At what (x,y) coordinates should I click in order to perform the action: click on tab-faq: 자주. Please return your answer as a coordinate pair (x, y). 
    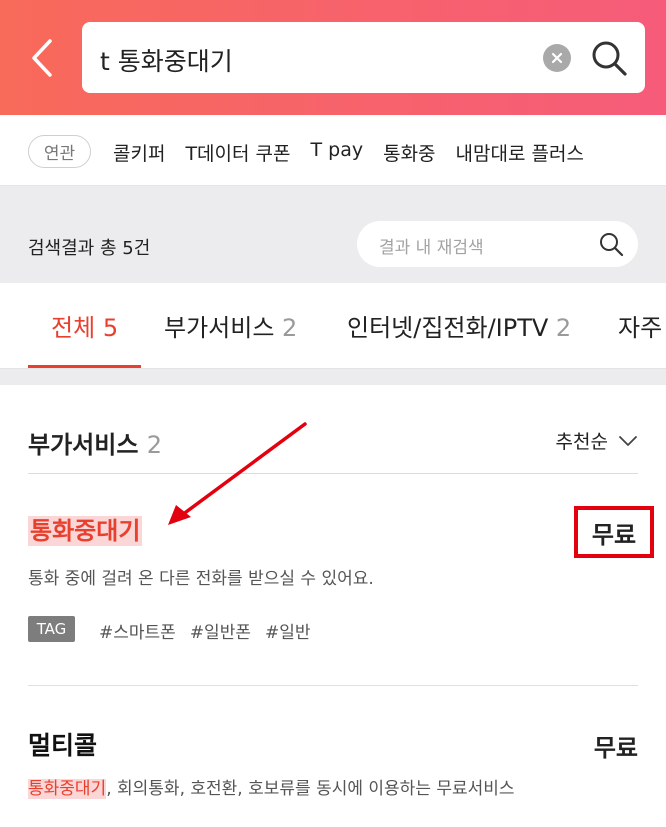
    Looking at the image, I should click on (640, 325).